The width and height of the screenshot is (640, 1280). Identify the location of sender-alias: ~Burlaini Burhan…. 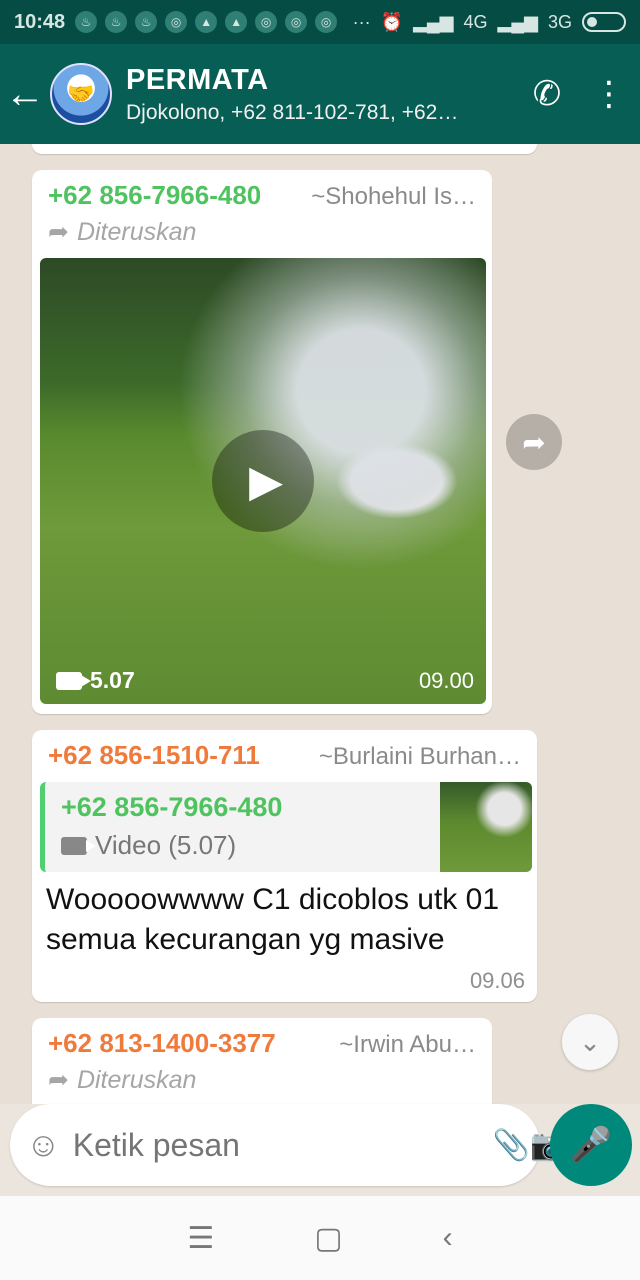
(419, 756).